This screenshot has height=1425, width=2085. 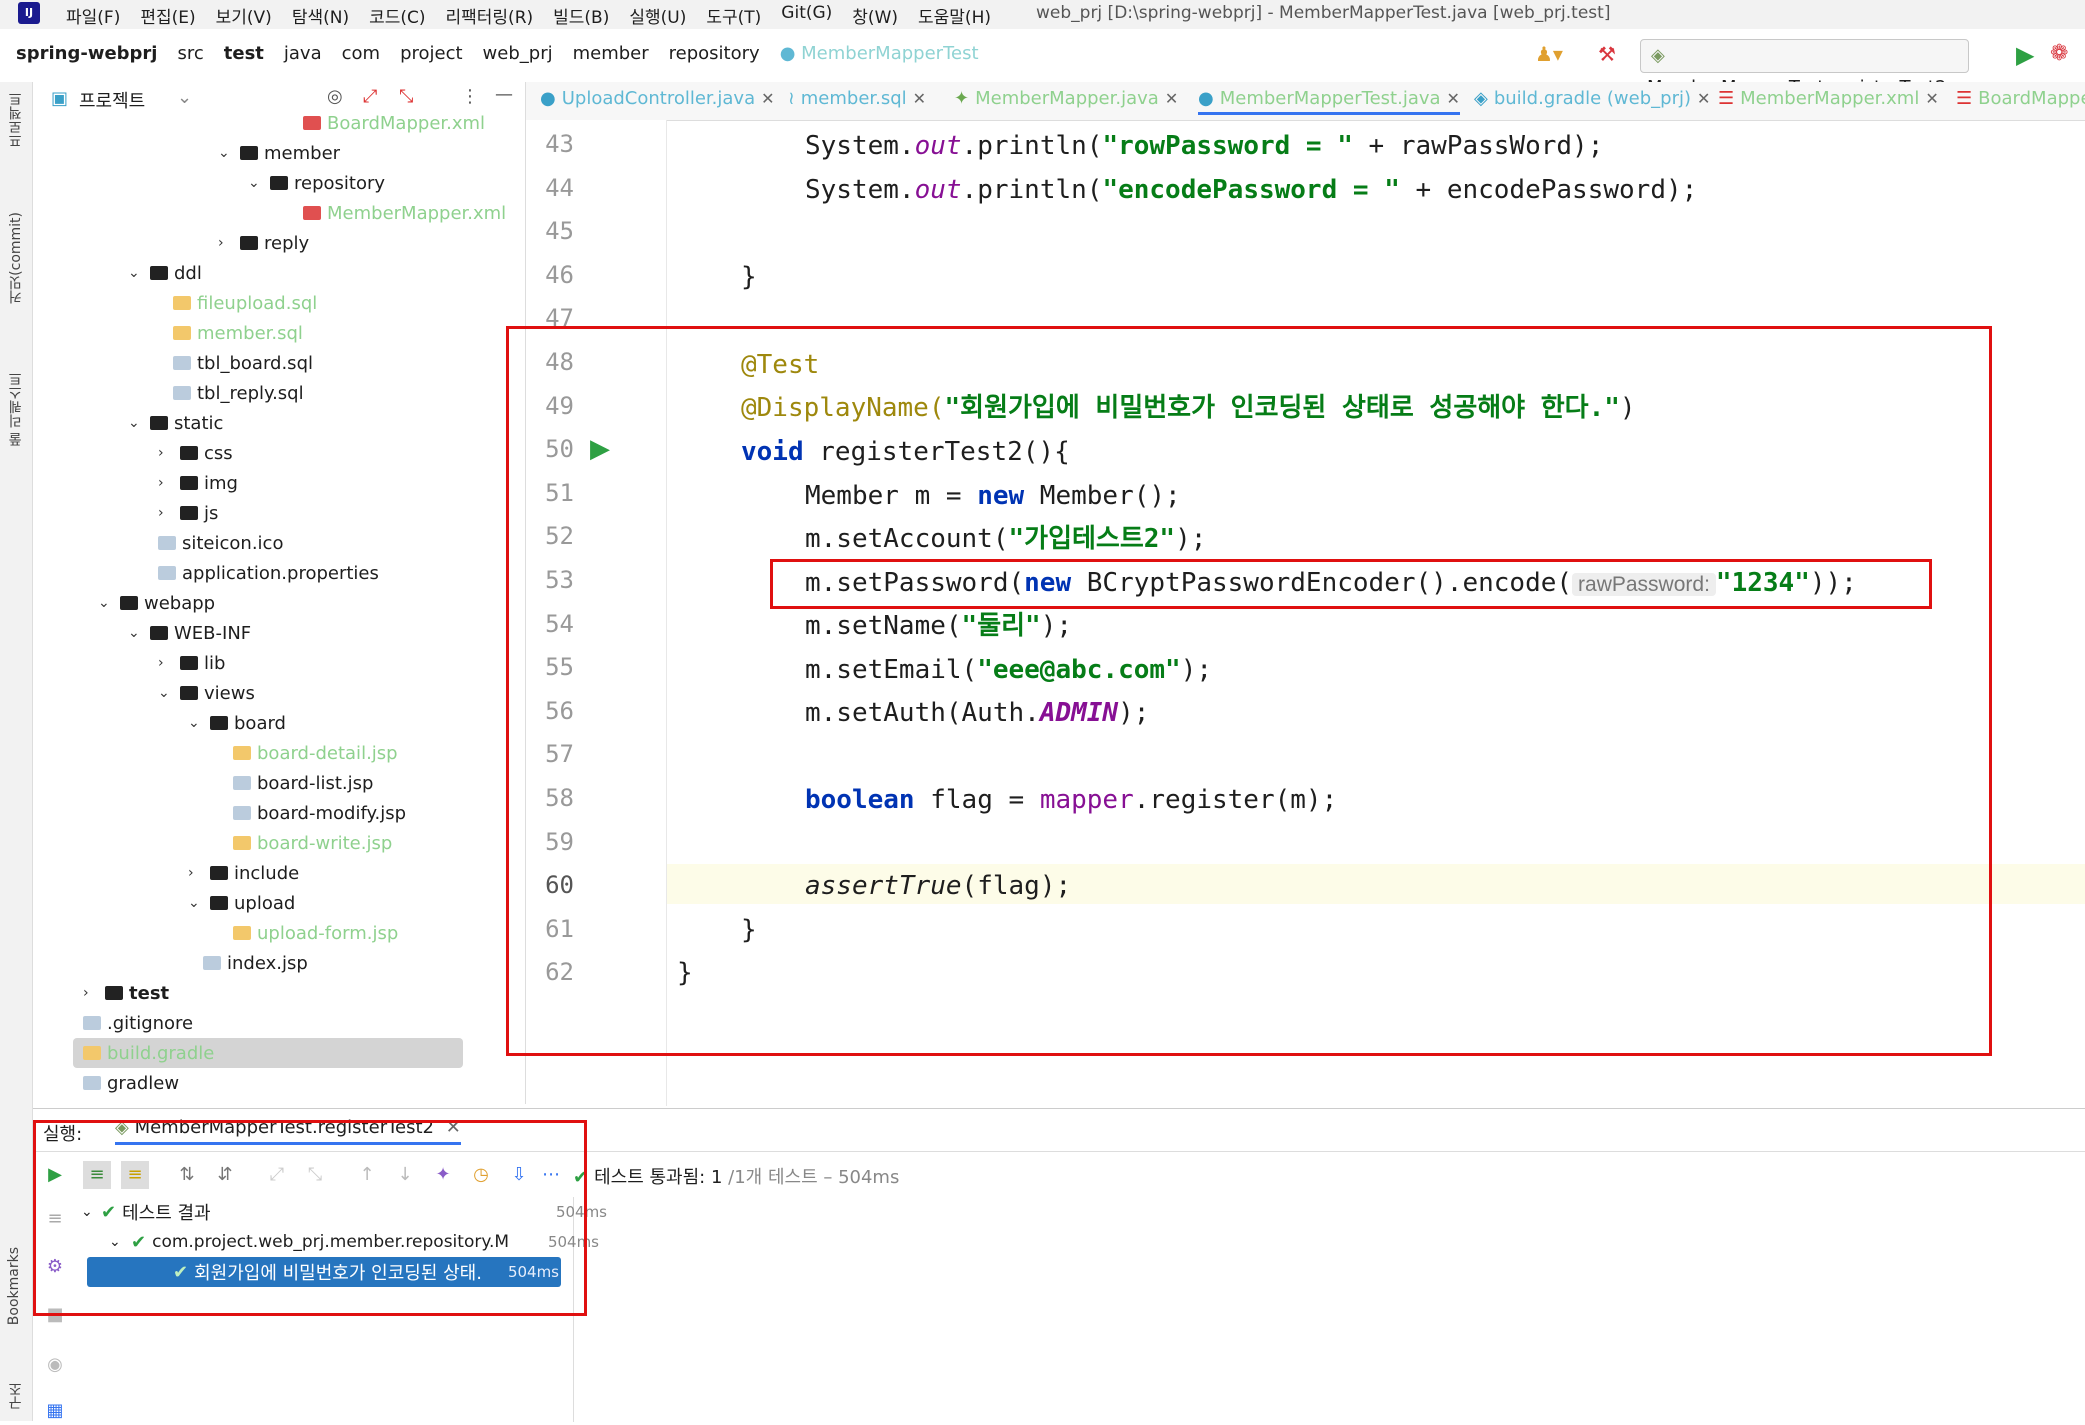 What do you see at coordinates (954, 15) in the screenshot?
I see `menu-help: 도움말(H)` at bounding box center [954, 15].